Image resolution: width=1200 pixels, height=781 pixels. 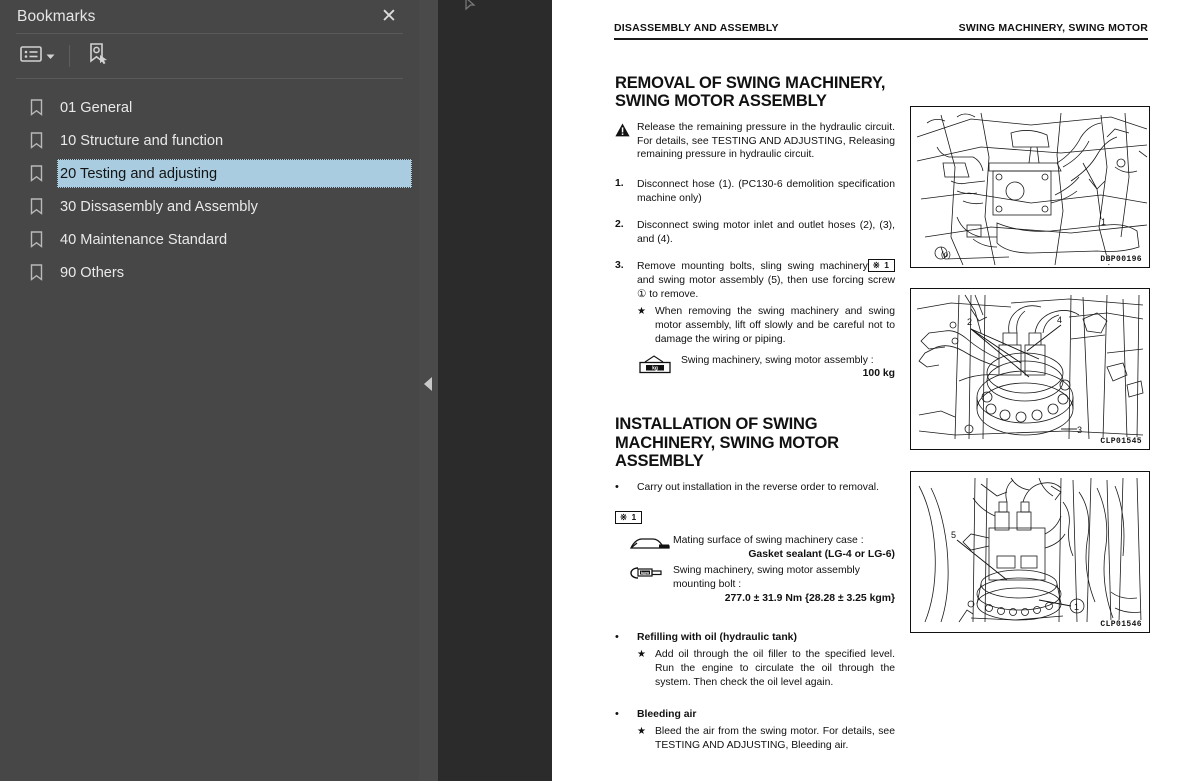 I want to click on svg-text: 4, so click(x=1059, y=320).